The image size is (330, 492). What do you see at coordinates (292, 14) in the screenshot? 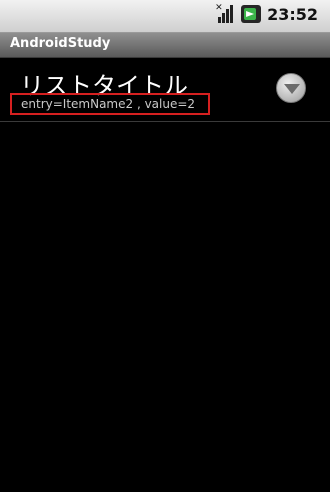
I see `clock: 23:52` at bounding box center [292, 14].